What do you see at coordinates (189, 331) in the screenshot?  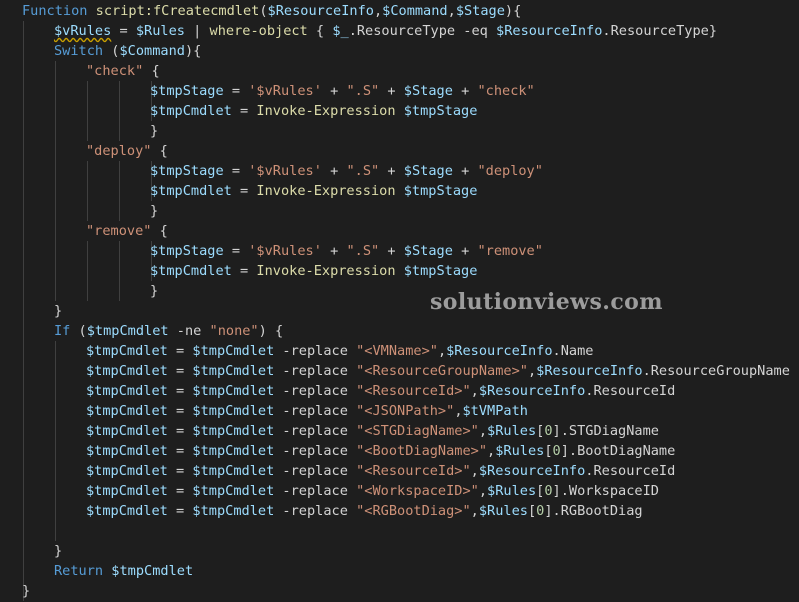 I see `operator-token: -ne` at bounding box center [189, 331].